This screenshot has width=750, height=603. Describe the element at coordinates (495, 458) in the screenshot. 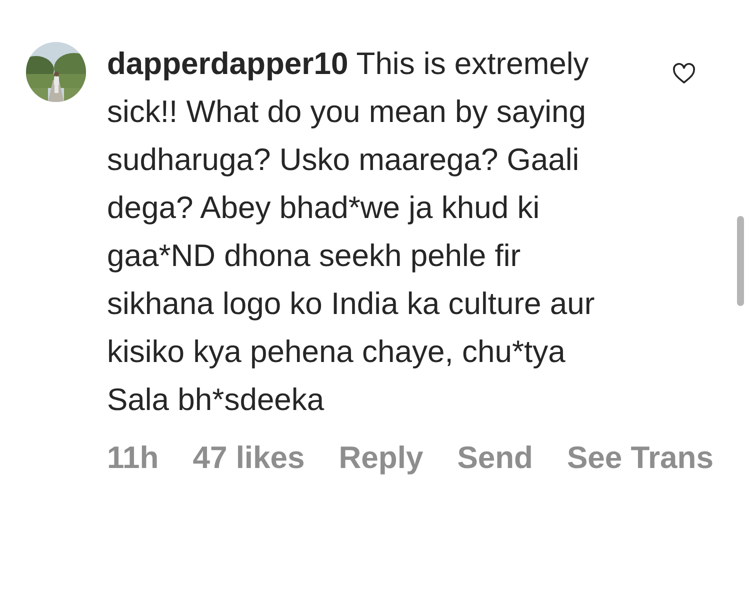

I see `action-link: Send` at that location.